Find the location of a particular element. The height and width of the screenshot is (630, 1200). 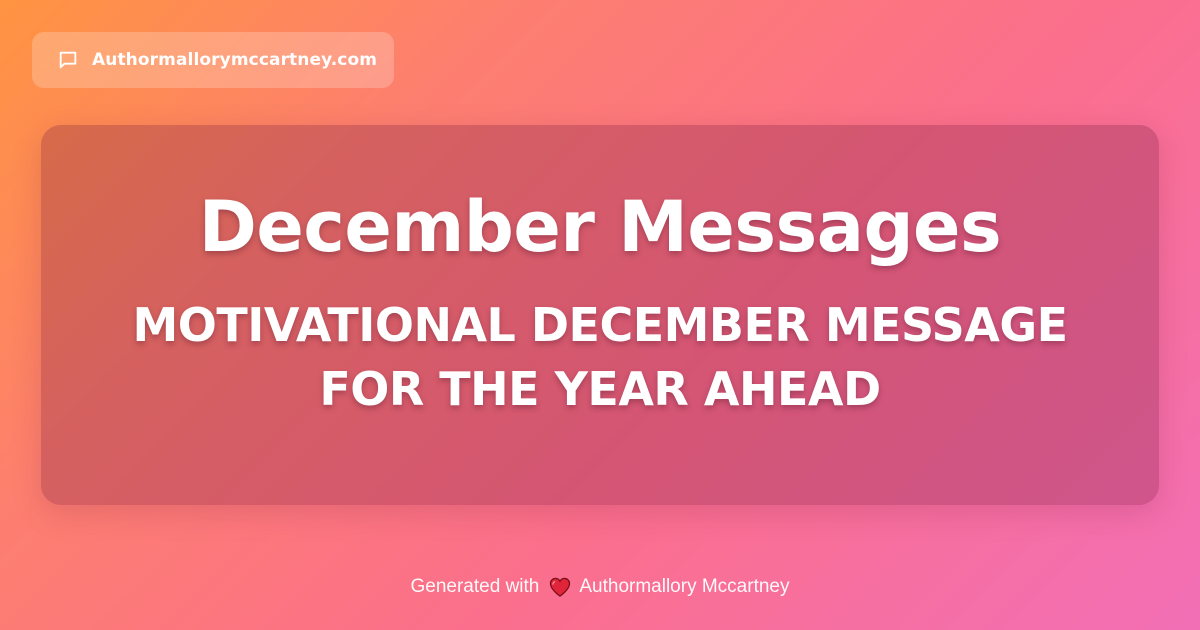

footer-author: Authormallory Mccartney is located at coordinates (684, 587).